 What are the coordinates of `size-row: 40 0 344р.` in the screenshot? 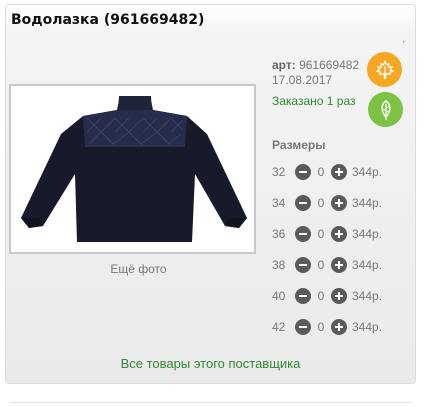 It's located at (342, 296).